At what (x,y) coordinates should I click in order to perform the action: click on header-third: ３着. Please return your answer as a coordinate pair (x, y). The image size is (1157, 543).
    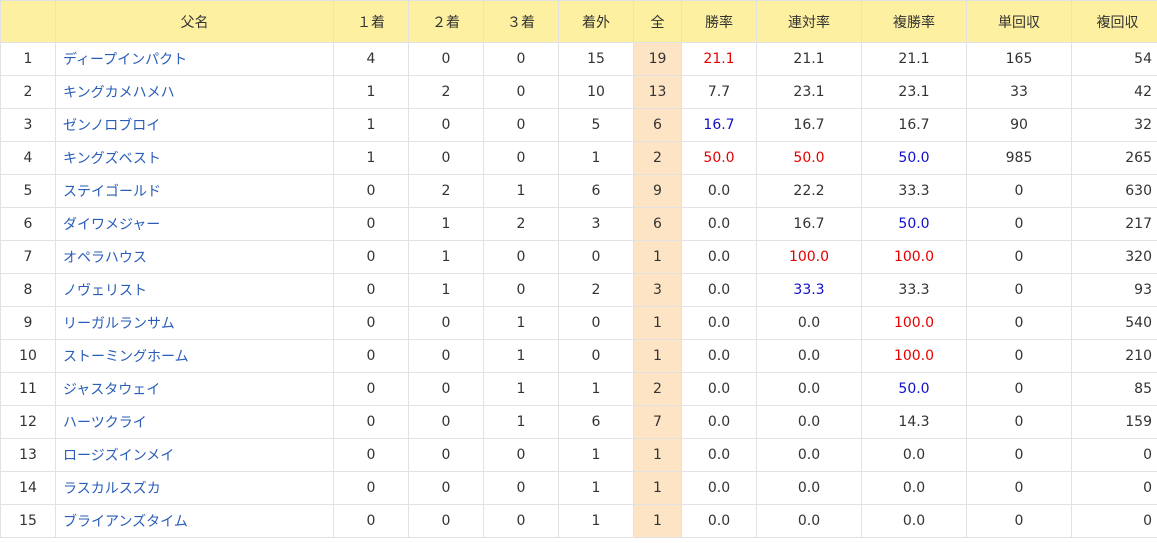
    Looking at the image, I should click on (521, 21).